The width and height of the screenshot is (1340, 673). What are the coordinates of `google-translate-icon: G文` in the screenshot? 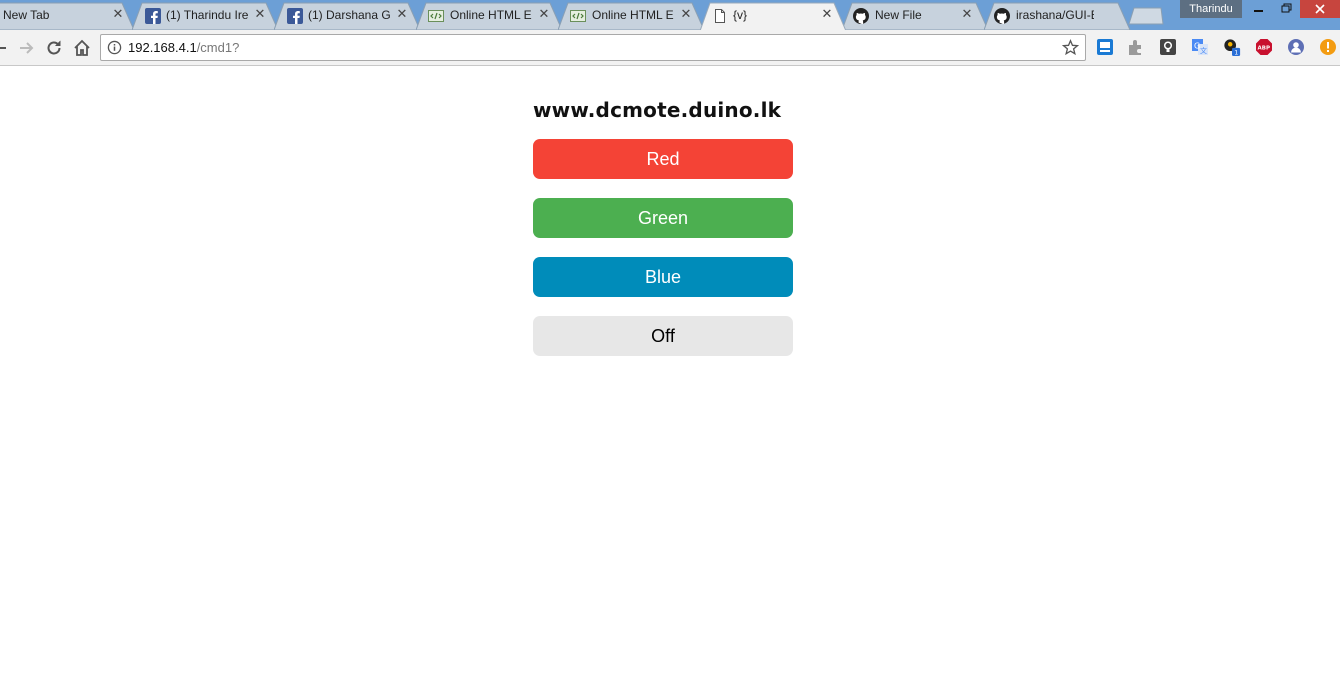 It's located at (1200, 47).